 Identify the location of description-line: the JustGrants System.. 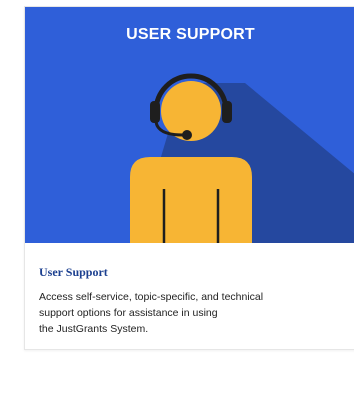
(94, 329).